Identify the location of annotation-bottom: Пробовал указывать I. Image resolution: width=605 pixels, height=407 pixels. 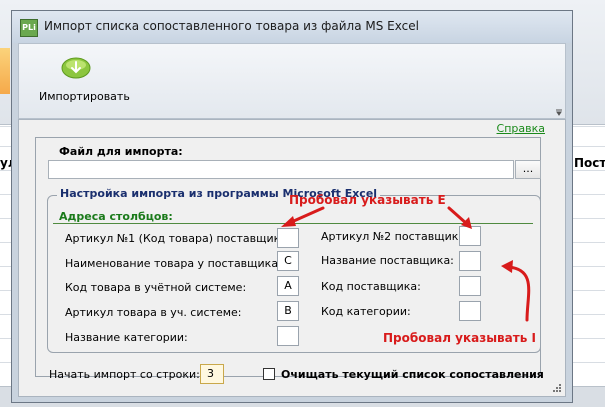
(459, 338).